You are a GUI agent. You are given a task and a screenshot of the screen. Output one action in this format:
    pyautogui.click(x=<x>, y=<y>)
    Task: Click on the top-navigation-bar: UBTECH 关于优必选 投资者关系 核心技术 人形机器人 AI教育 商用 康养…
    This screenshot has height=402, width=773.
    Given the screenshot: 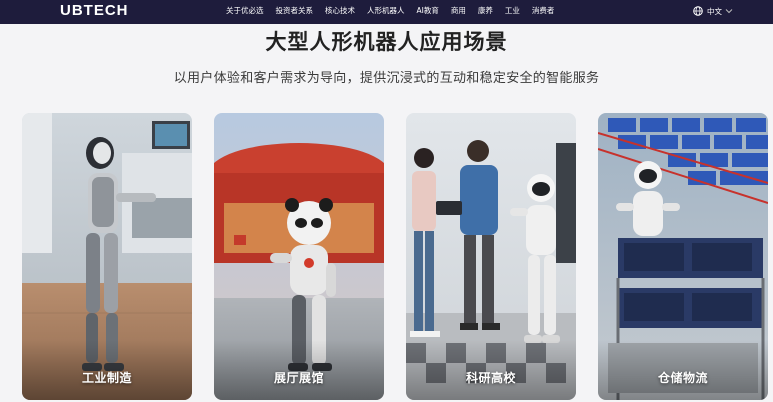 What is the action you would take?
    pyautogui.click(x=386, y=12)
    